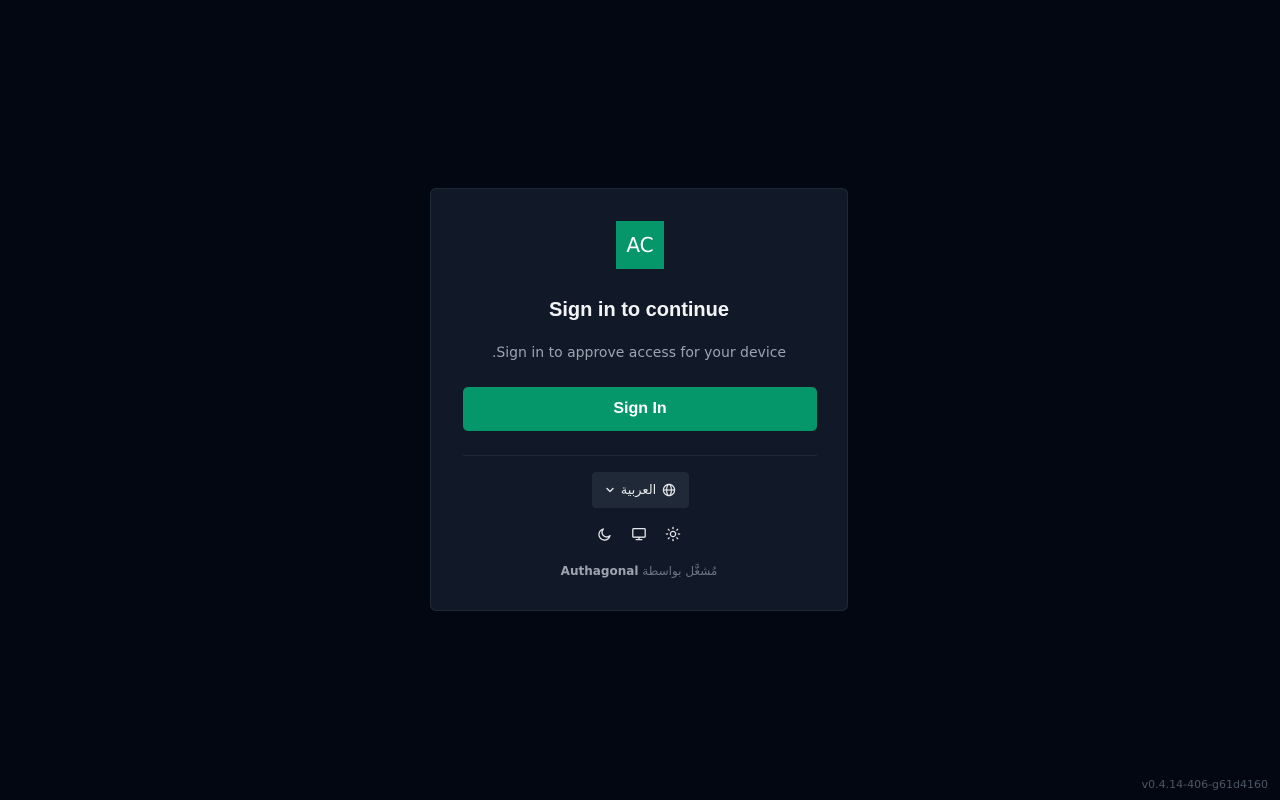  What do you see at coordinates (669, 490) in the screenshot?
I see `globe-icon` at bounding box center [669, 490].